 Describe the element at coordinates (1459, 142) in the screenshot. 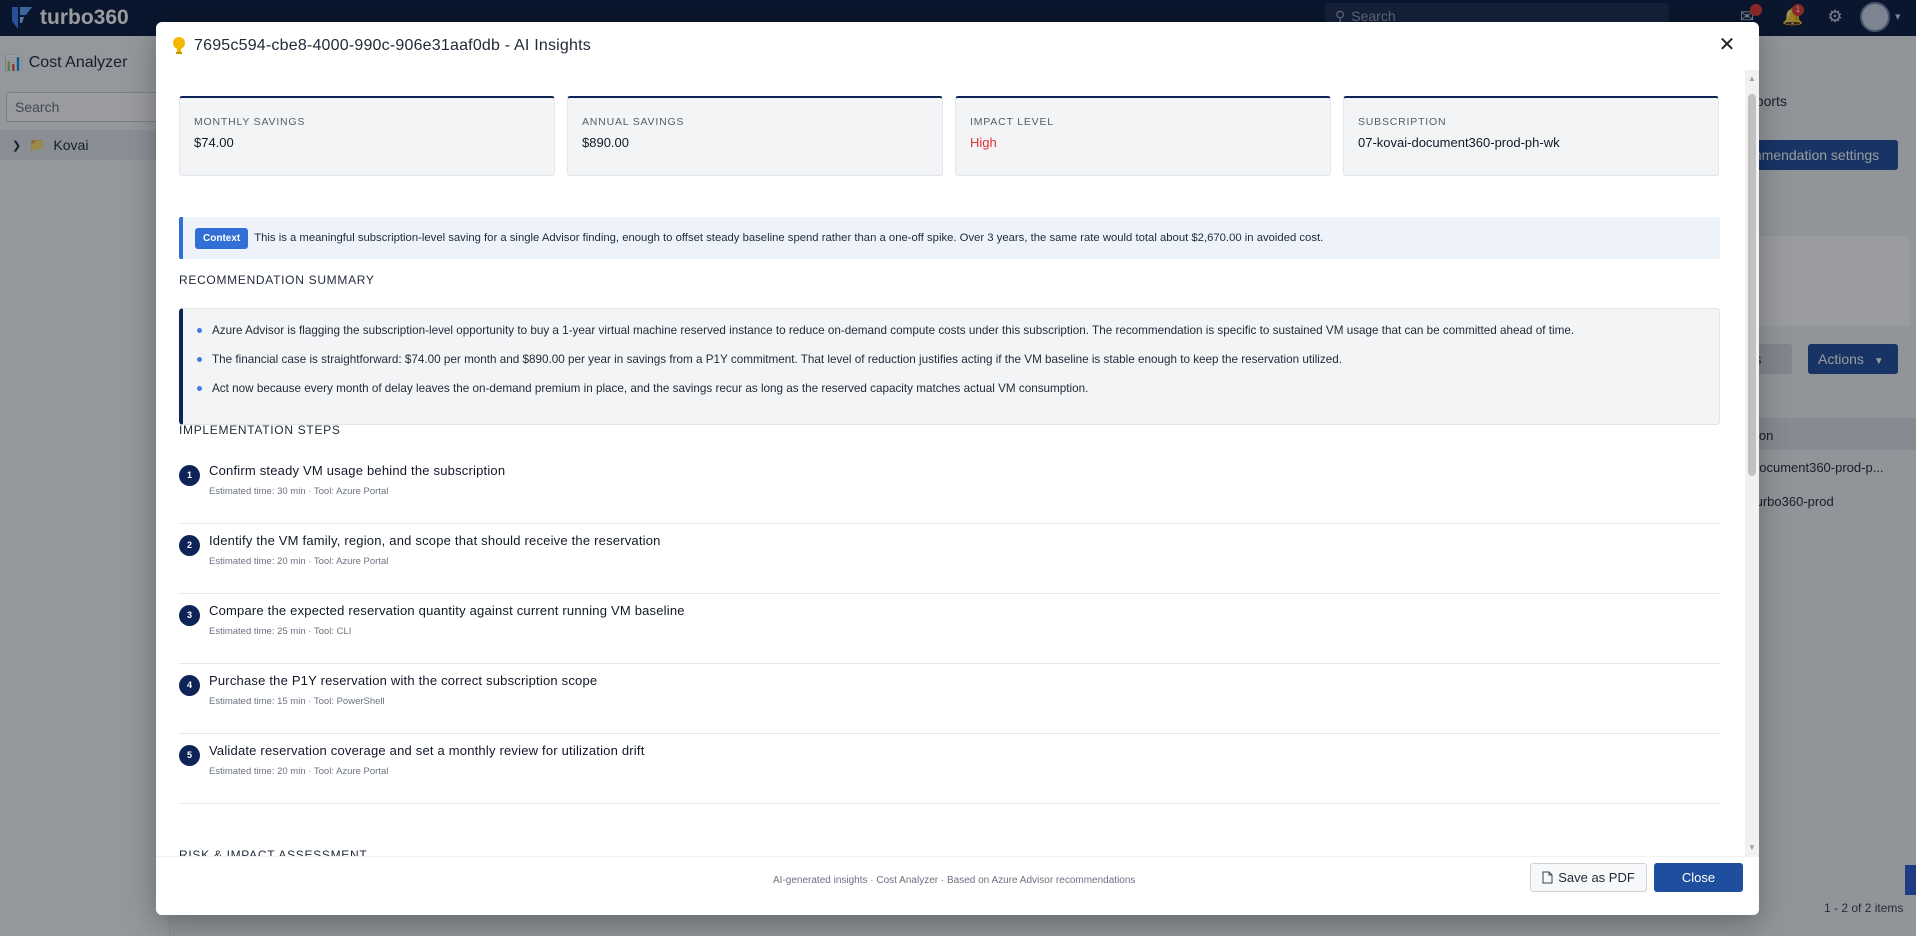

I see `stat-value: 07-kovai-document360-prod-ph-wk` at that location.